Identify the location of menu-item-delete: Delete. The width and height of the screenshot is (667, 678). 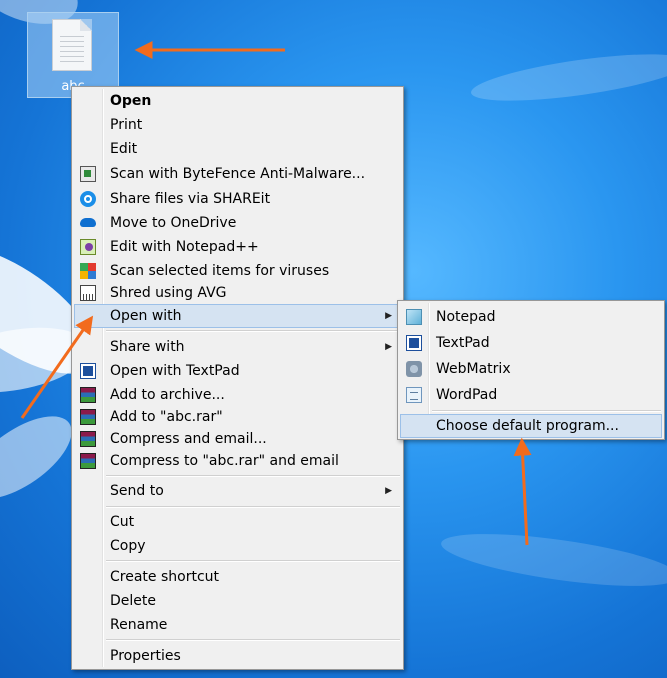
(237, 601).